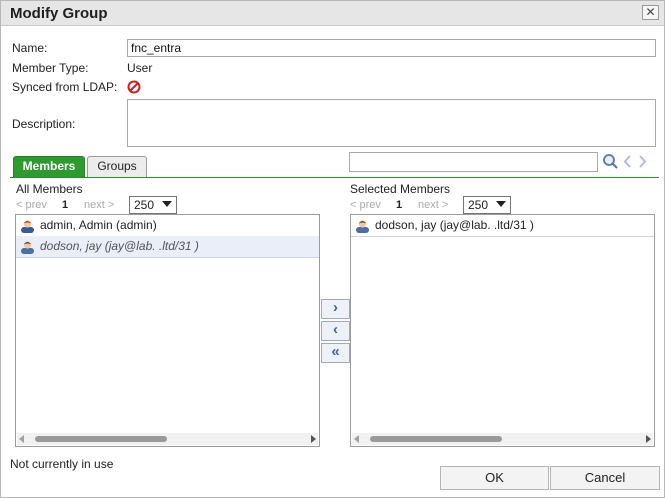 Image resolution: width=665 pixels, height=498 pixels. I want to click on synced-ldap-label: Synced from LDAP:, so click(65, 87).